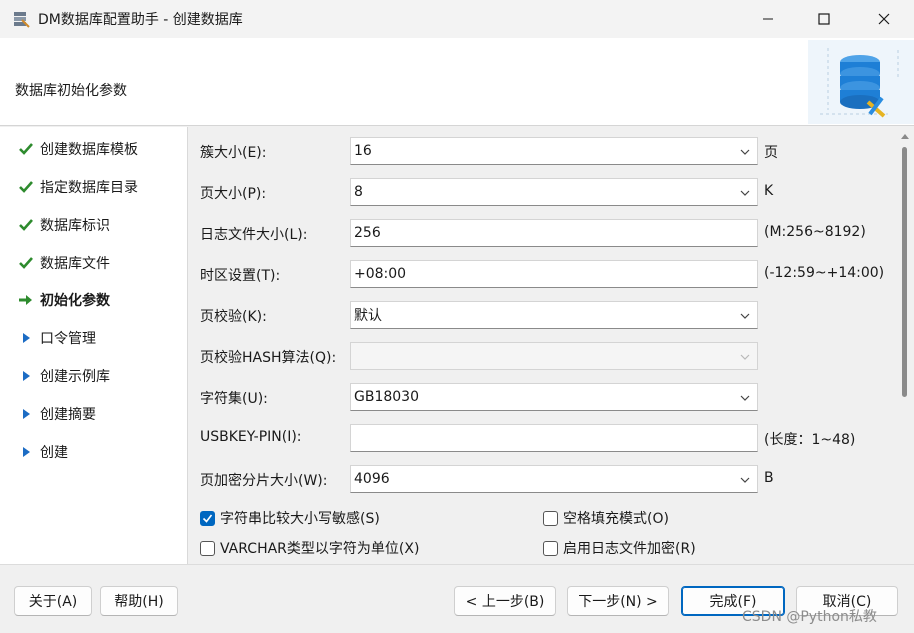 This screenshot has height=633, width=914. I want to click on extent-size-select: 16, so click(554, 151).